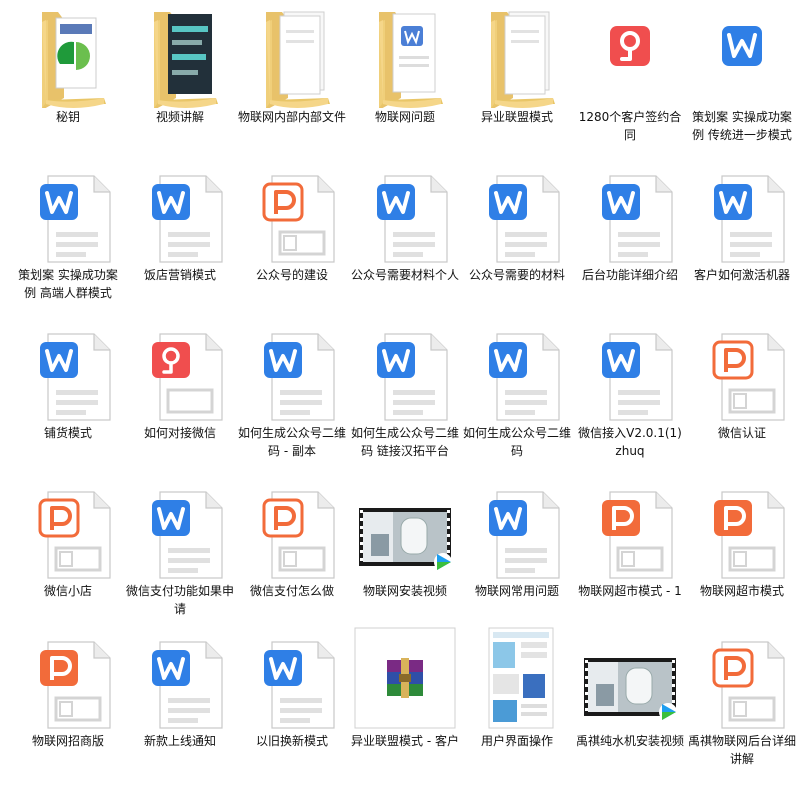 This screenshot has height=800, width=800. Describe the element at coordinates (68, 554) in the screenshot. I see `file-item: 微信小店` at that location.